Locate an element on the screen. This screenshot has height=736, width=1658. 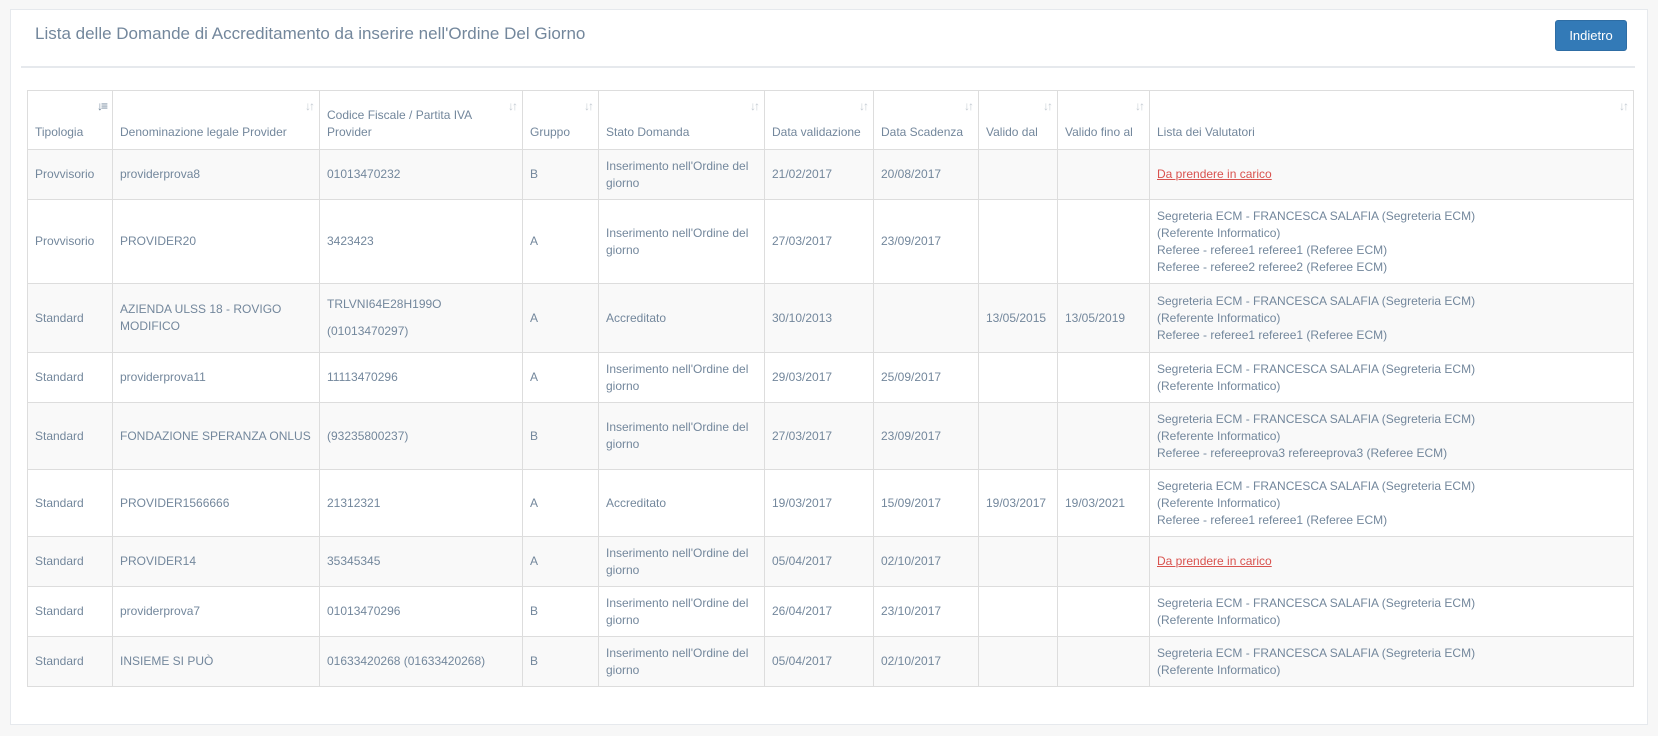
cell-data-scadenza: 23/10/2017 is located at coordinates (926, 611).